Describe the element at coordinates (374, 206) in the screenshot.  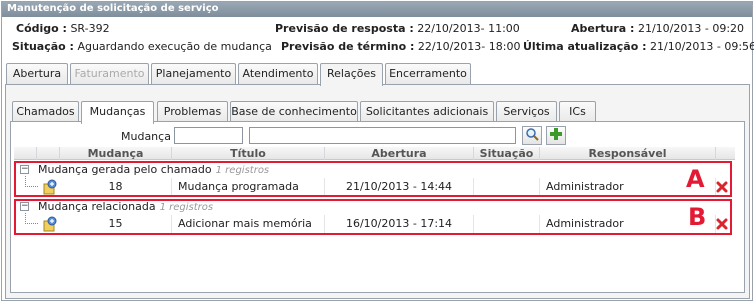
I see `group-mudanca-relacionada: − Mudança relacionada 1 registros` at that location.